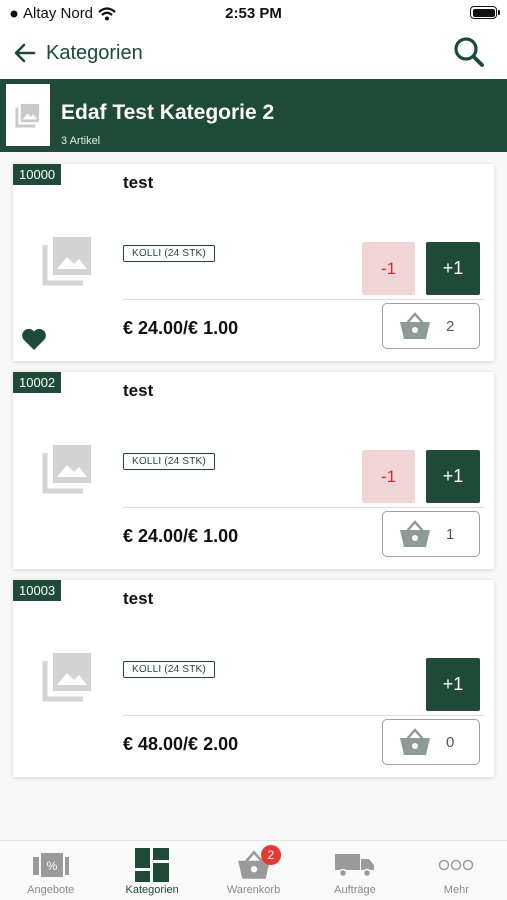 The width and height of the screenshot is (507, 900). I want to click on cart-quantity: 0, so click(450, 742).